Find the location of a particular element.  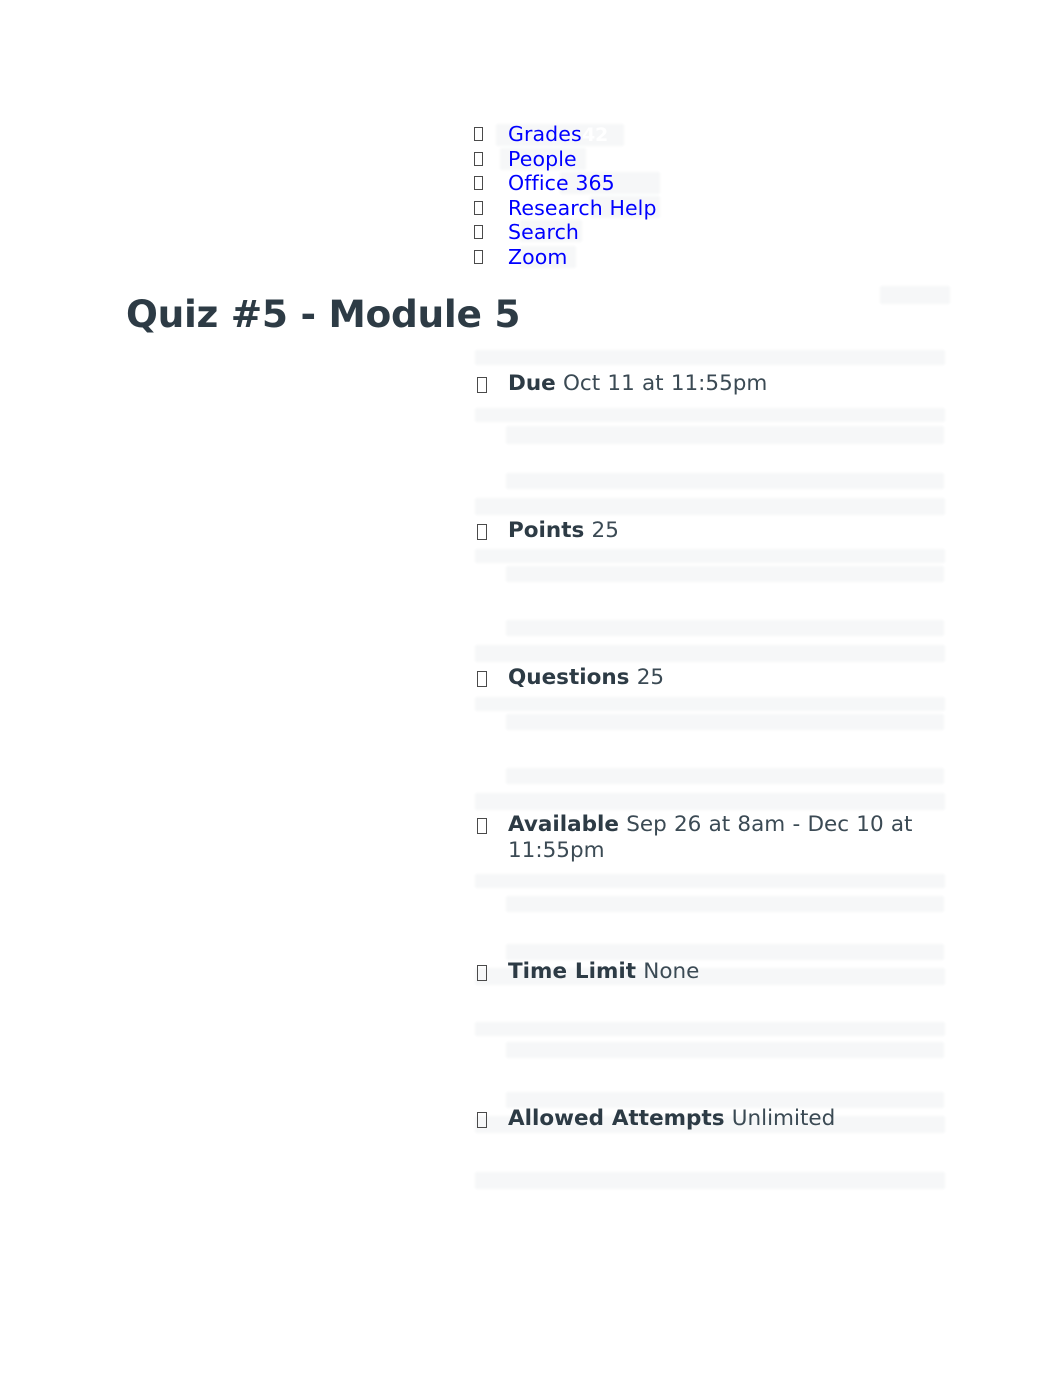

quiz-detail-label: Points is located at coordinates (546, 530).